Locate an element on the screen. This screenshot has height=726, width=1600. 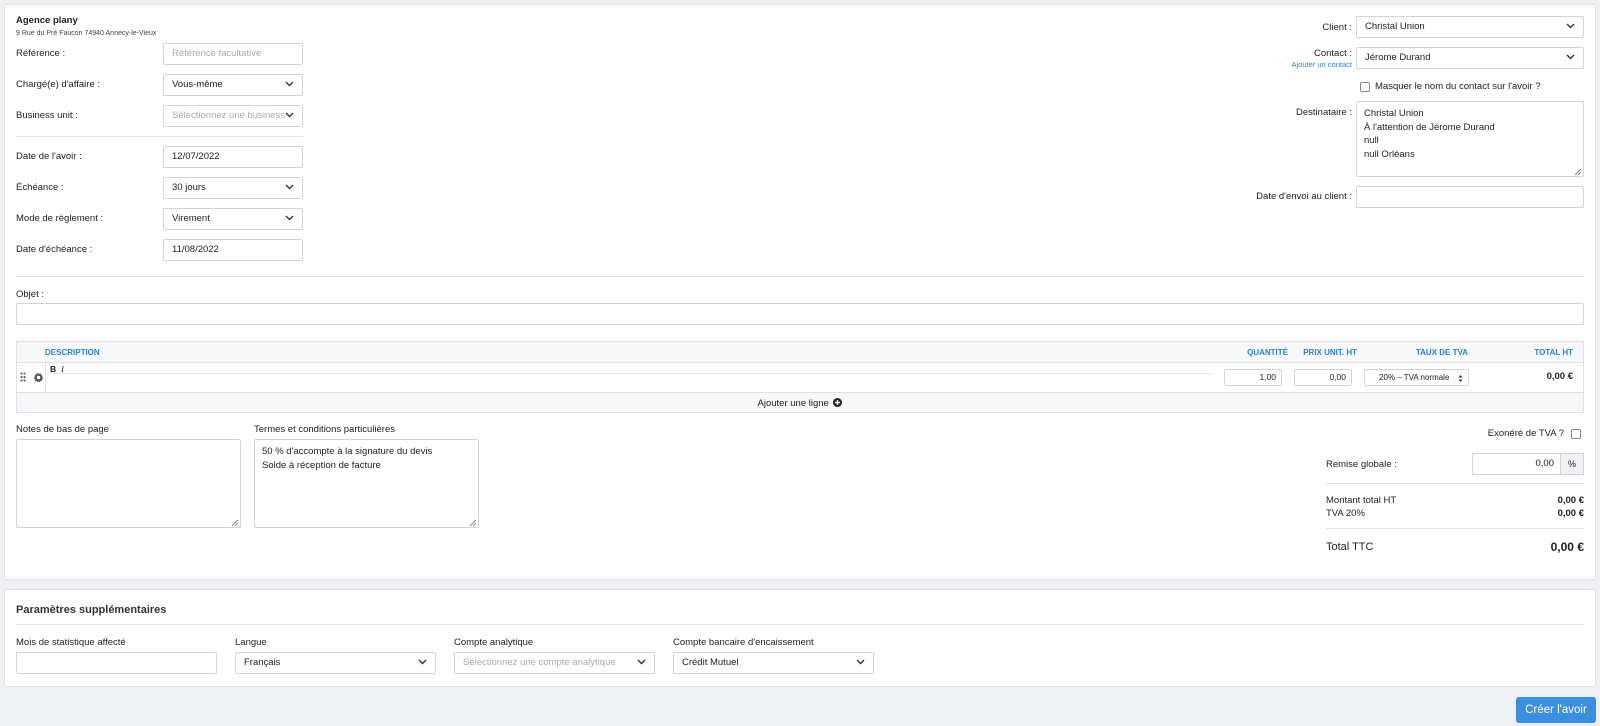
prix-header: PRIX UNIT. HT is located at coordinates (1330, 352).